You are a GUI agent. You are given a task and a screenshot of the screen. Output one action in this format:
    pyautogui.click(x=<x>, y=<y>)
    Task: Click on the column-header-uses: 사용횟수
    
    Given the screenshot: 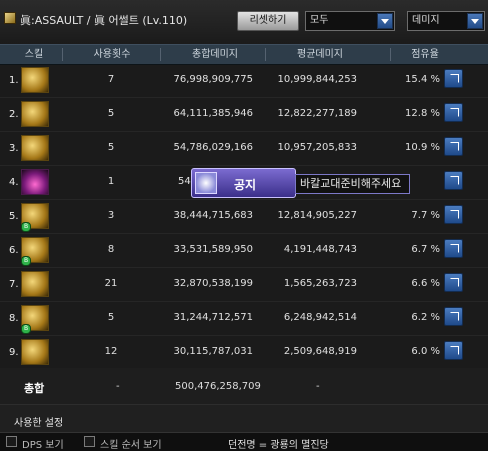 What is the action you would take?
    pyautogui.click(x=112, y=54)
    